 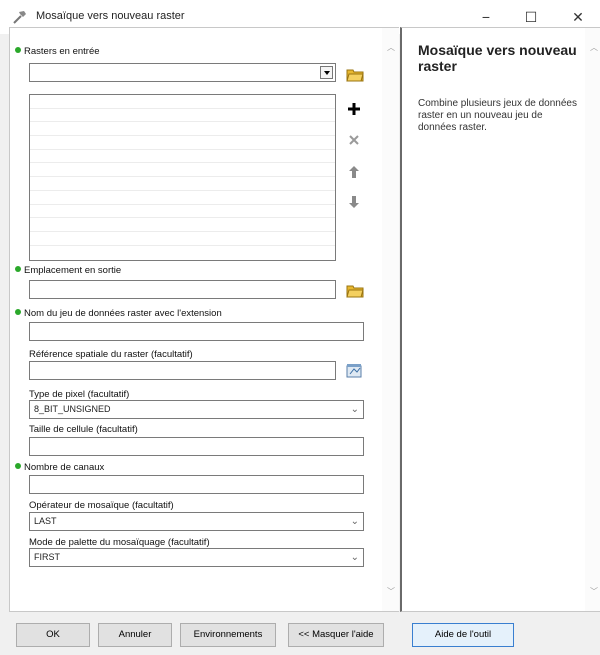 I want to click on window-title: Mosaïque vers nouveau raster, so click(x=110, y=16).